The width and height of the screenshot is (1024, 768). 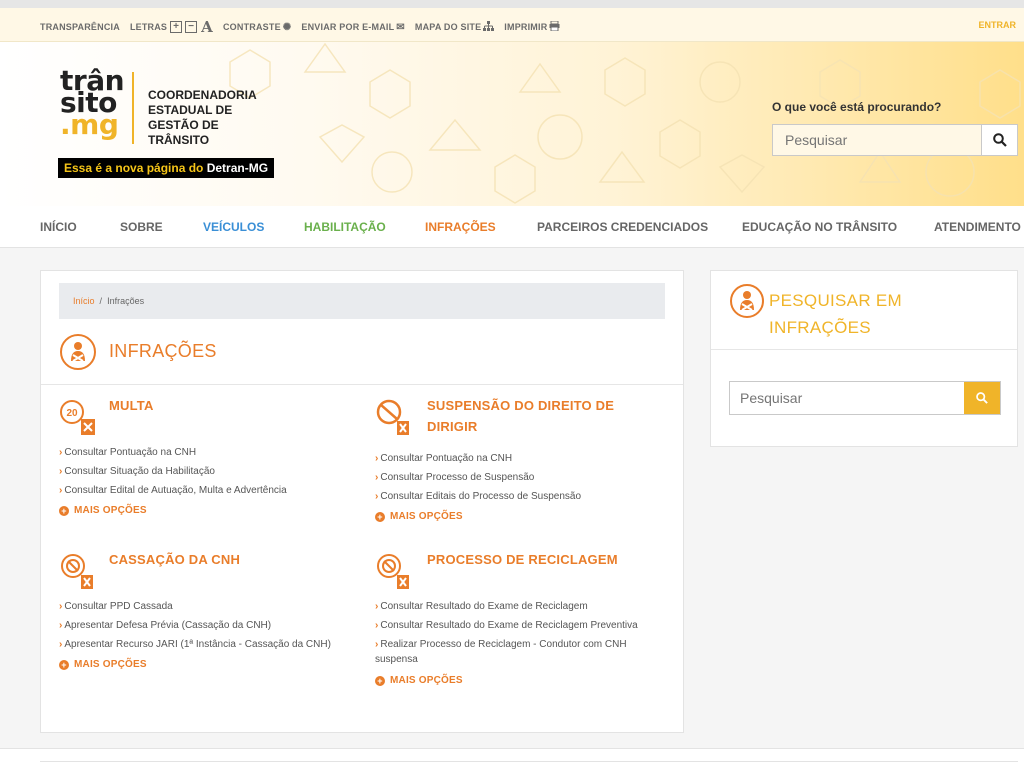 I want to click on section-cassacao-more: + MAIS OPÇÕES, so click(x=103, y=664).